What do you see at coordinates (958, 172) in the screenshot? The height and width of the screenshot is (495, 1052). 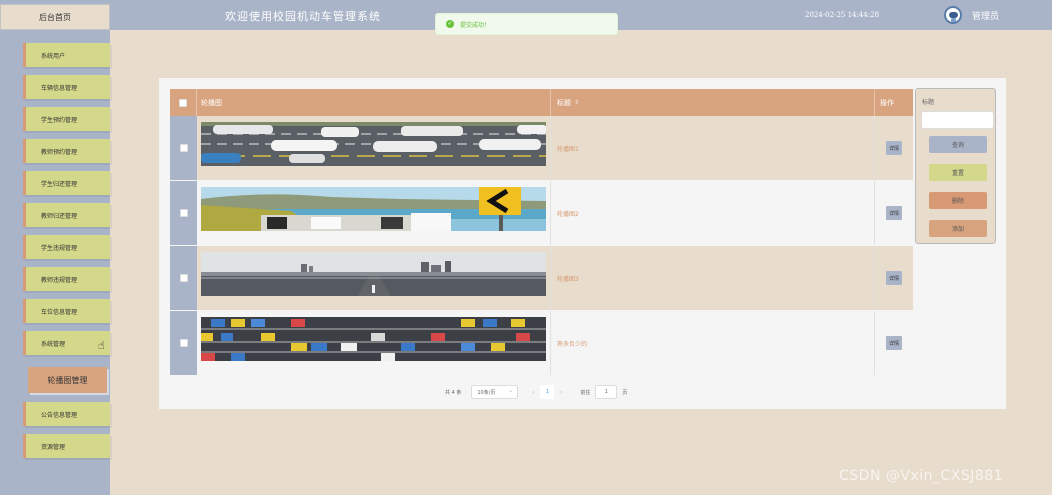 I see `reset-button: 重置` at bounding box center [958, 172].